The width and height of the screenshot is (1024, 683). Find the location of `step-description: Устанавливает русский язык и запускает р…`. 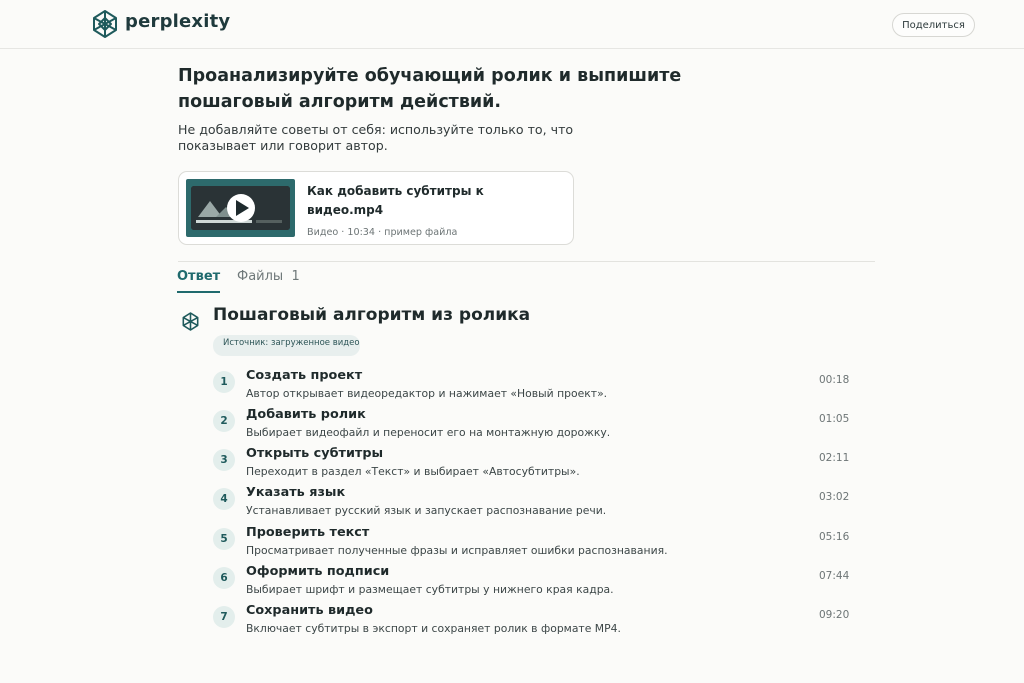

step-description: Устанавливает русский язык и запускает р… is located at coordinates (426, 510).